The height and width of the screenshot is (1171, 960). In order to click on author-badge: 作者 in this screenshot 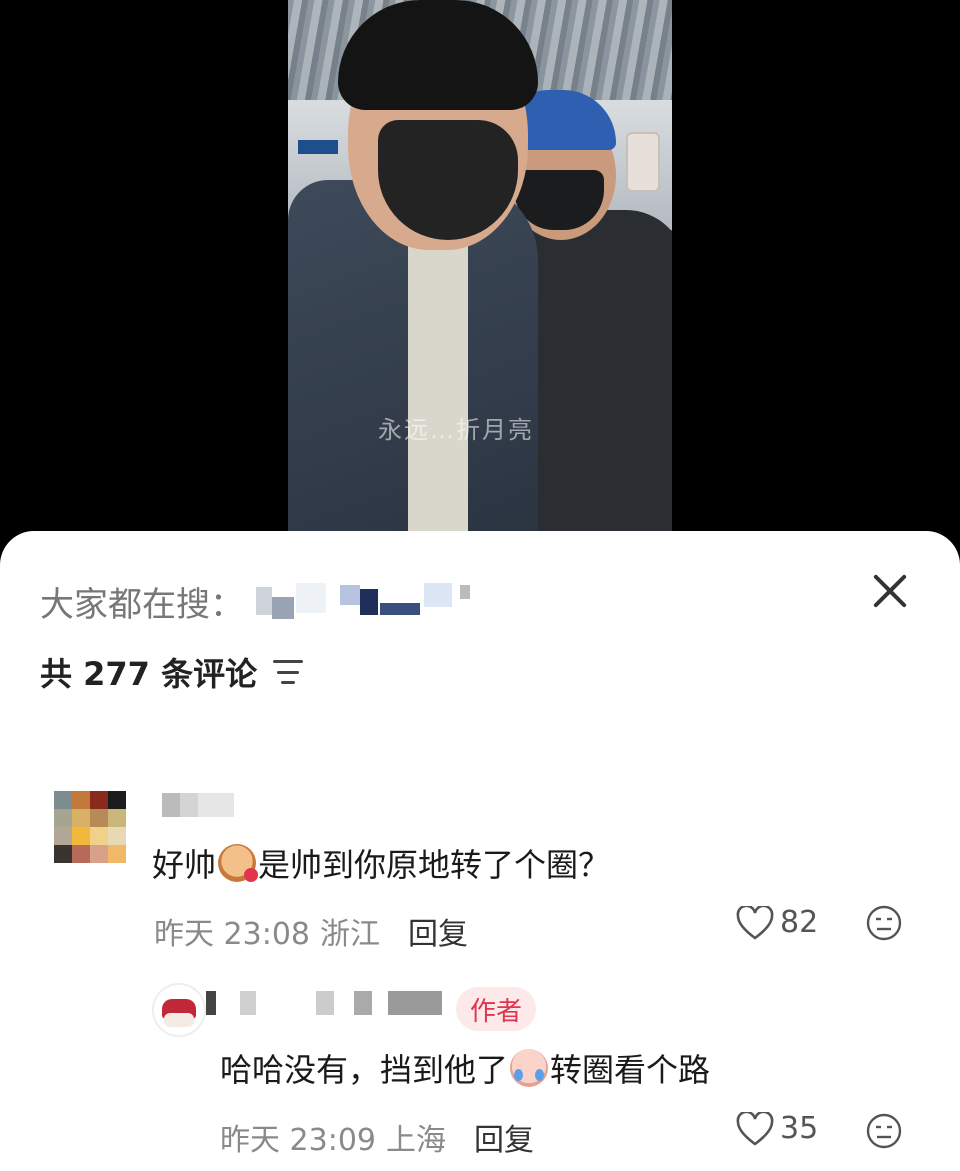, I will do `click(496, 1009)`.